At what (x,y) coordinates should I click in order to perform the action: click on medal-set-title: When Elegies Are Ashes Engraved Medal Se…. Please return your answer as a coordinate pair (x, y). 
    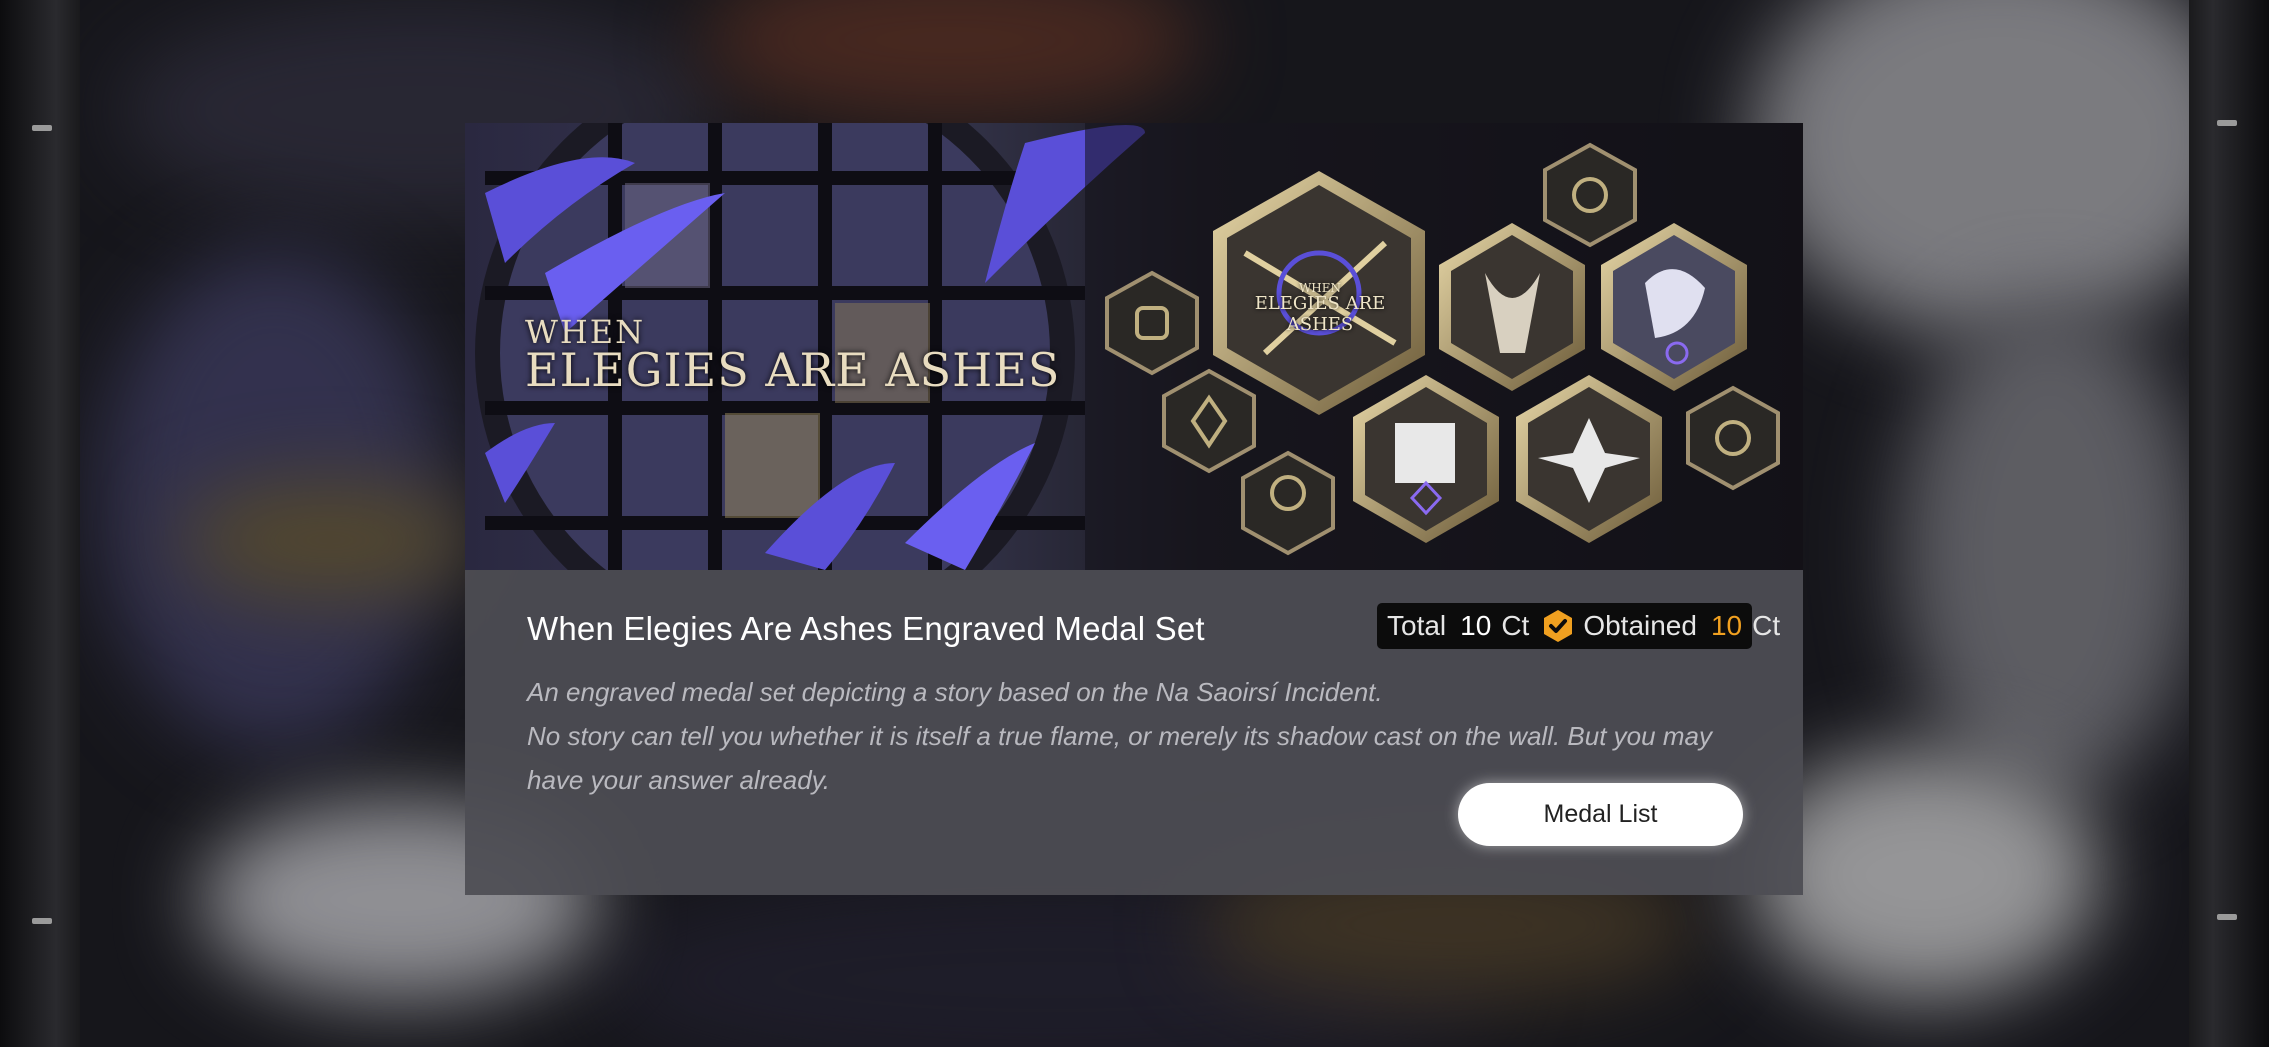
    Looking at the image, I should click on (866, 628).